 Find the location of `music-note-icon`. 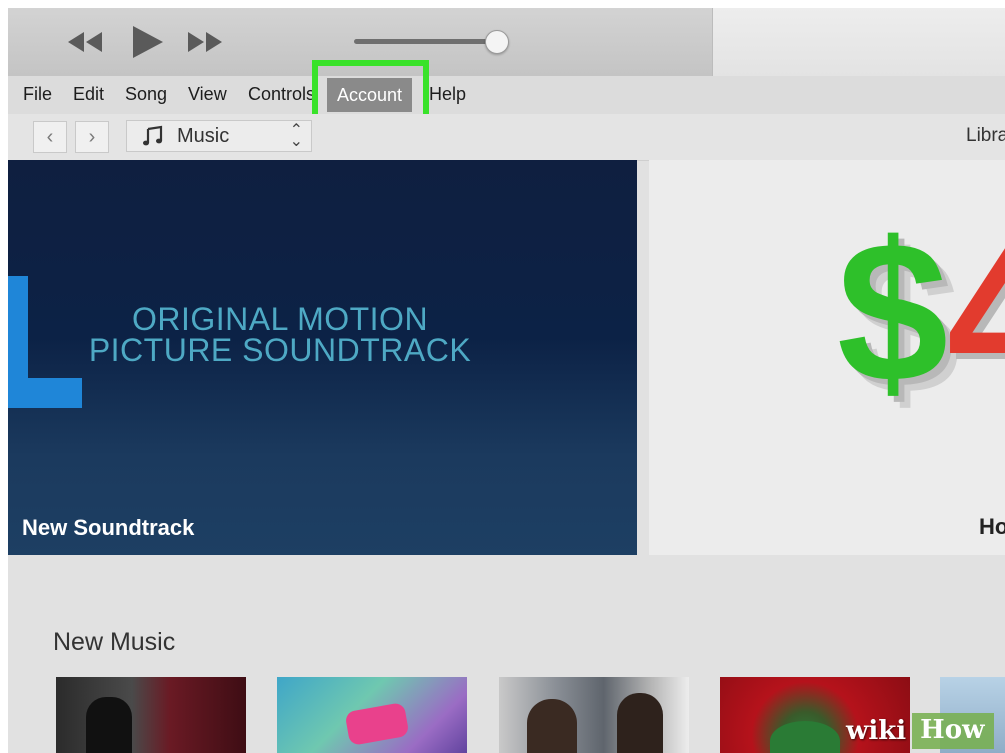

music-note-icon is located at coordinates (153, 135).